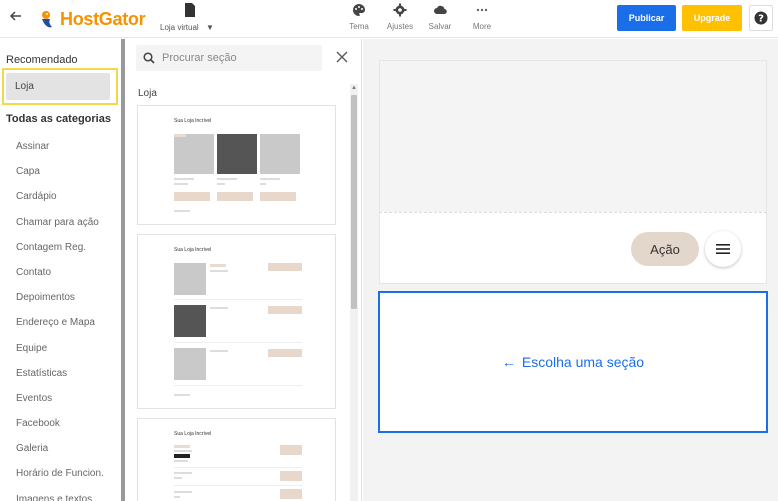 The height and width of the screenshot is (501, 778). I want to click on sidebar-item-loja: Loja, so click(58, 86).